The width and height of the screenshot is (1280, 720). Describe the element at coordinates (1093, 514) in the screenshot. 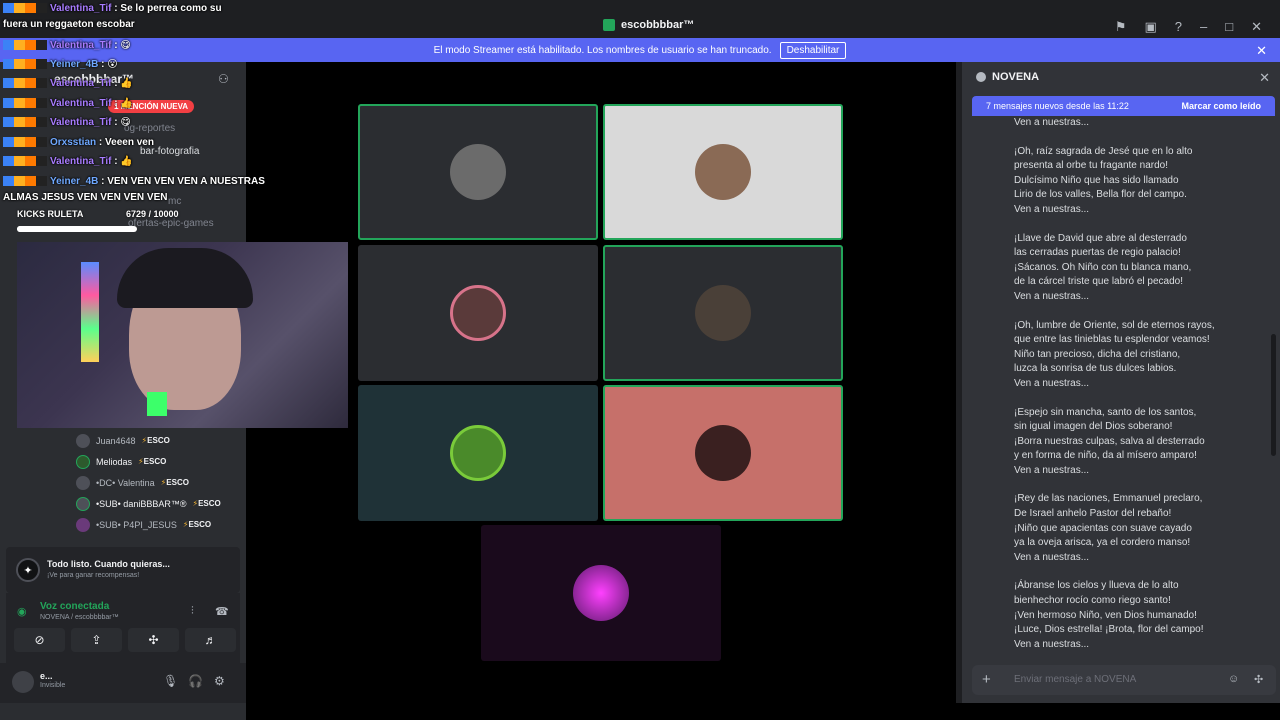

I see `message-line: De Israel anhelo Pastor del rebaño!` at that location.